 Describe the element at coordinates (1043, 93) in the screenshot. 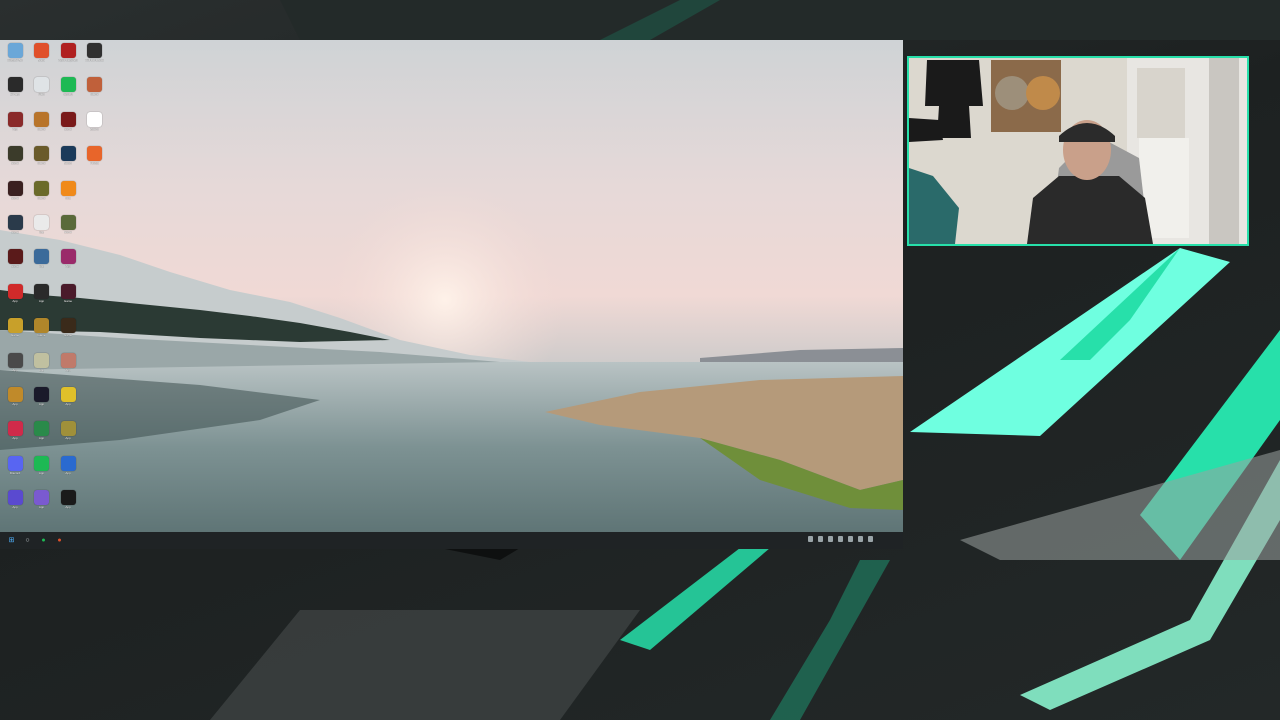

I see `poster-cat-right` at that location.